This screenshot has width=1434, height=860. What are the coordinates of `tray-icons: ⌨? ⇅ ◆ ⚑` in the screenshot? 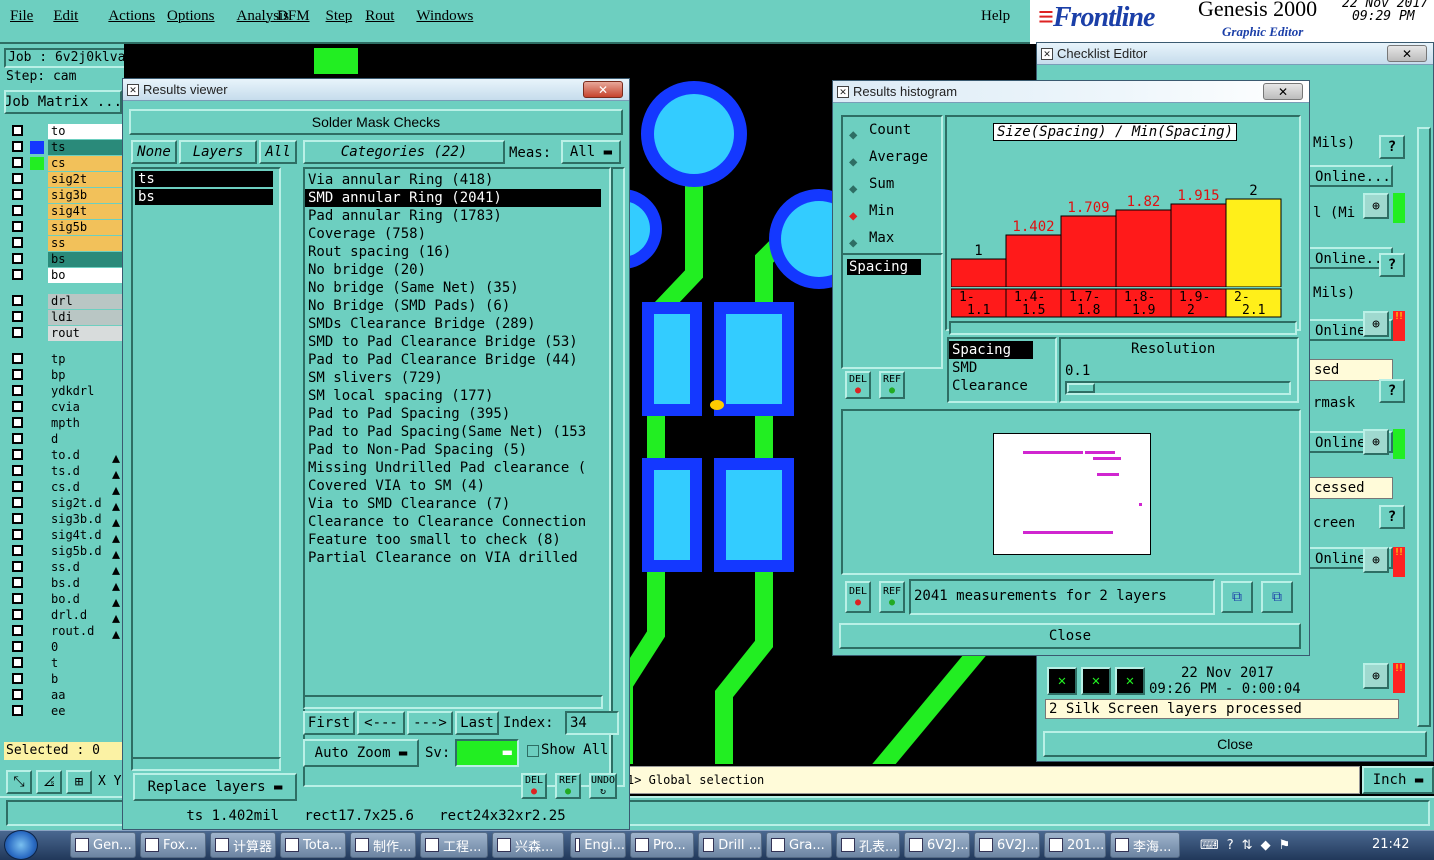 It's located at (1280, 845).